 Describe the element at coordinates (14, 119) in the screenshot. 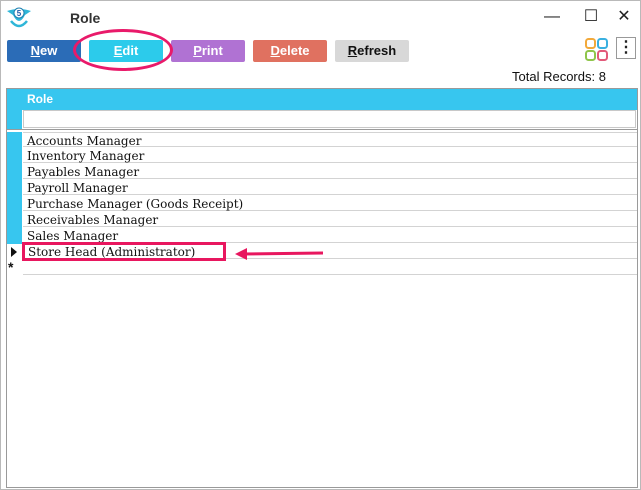

I see `filter-row-selector` at that location.